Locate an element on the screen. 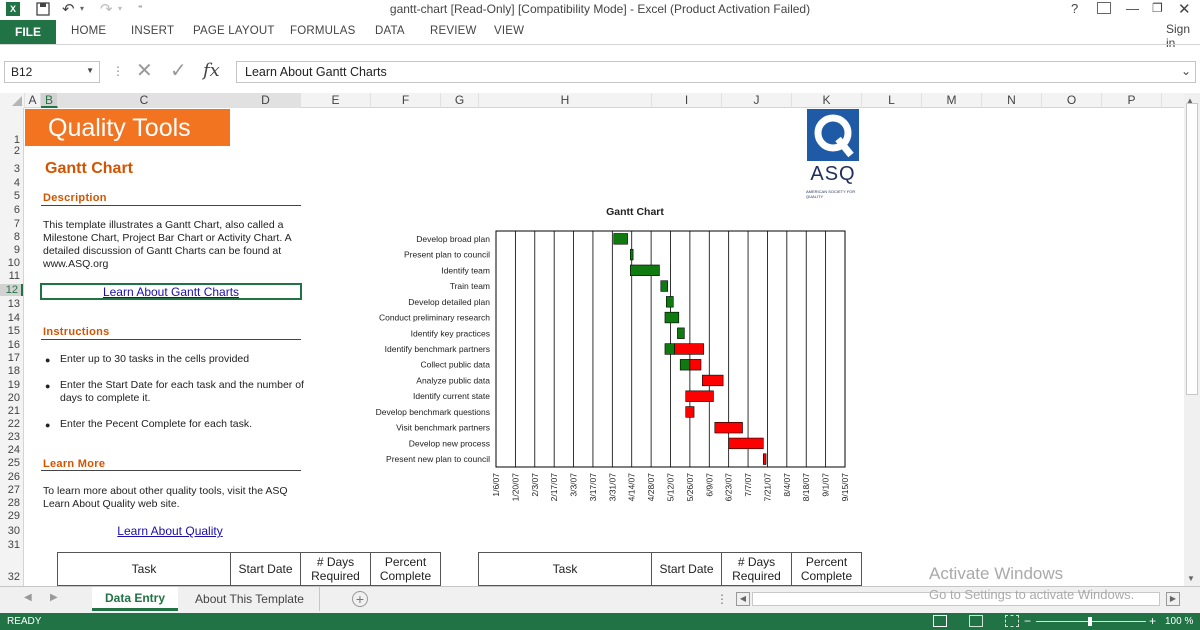 The width and height of the screenshot is (1200, 630). normal-view-icon is located at coordinates (940, 621).